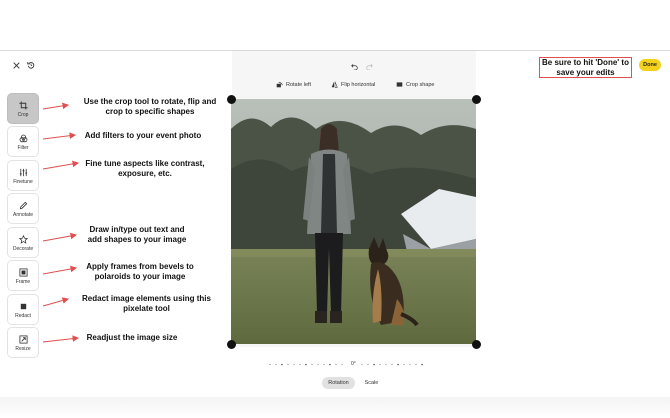 The width and height of the screenshot is (670, 418). Describe the element at coordinates (60, 237) in the screenshot. I see `arrow-decorate` at that location.